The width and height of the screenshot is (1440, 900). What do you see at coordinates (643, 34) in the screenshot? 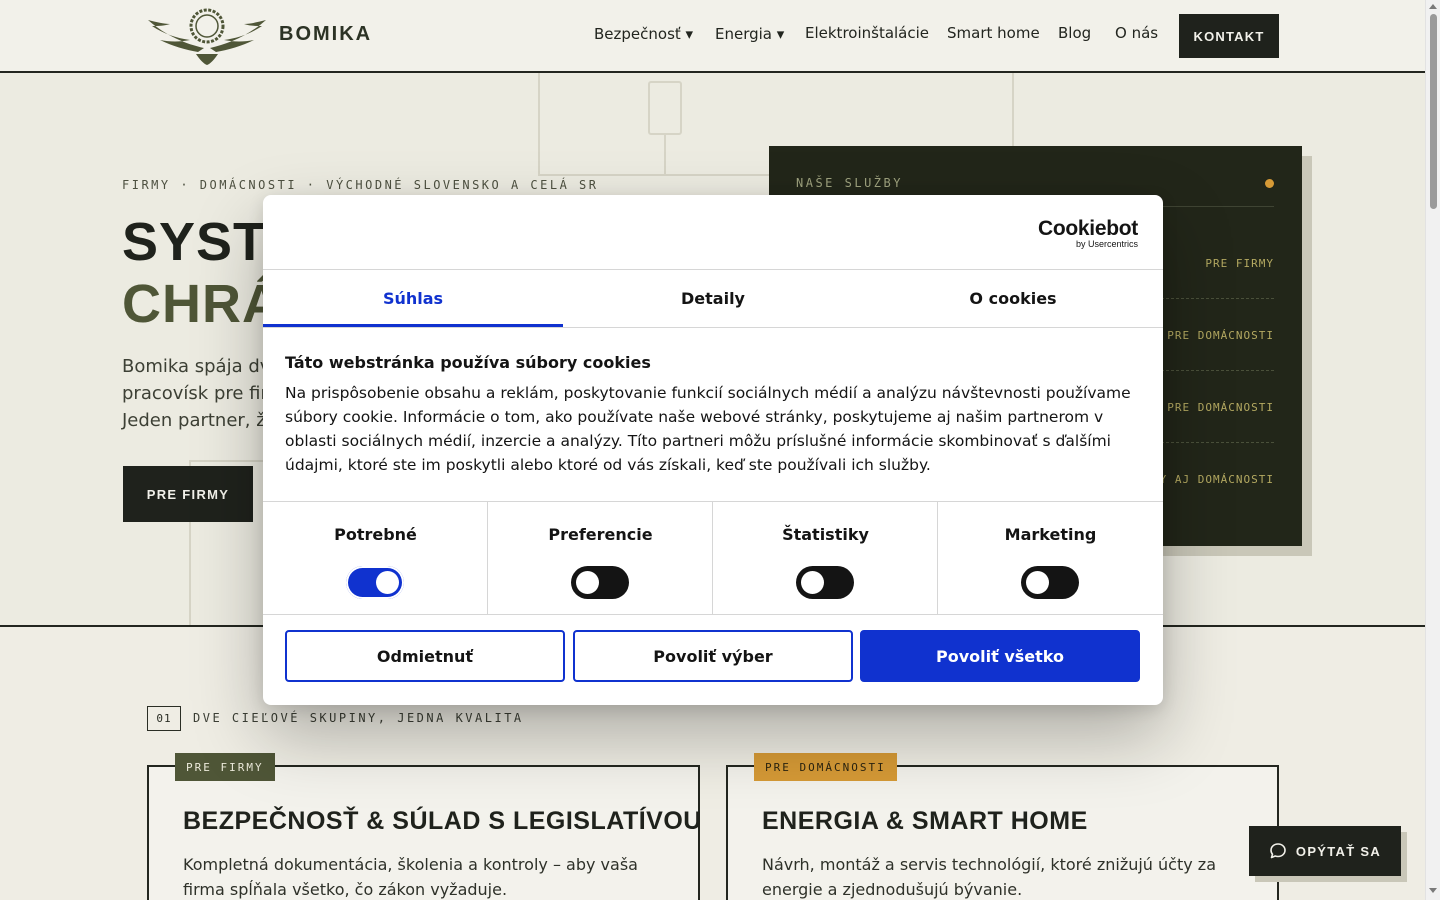
I see `nav-bezpecnost: Bezpečnosť ▾` at bounding box center [643, 34].